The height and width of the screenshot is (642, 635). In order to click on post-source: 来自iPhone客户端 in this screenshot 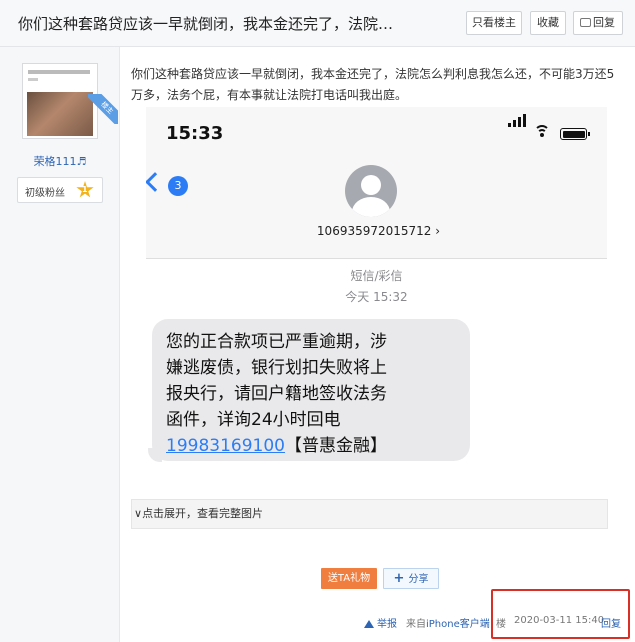, I will do `click(448, 622)`.